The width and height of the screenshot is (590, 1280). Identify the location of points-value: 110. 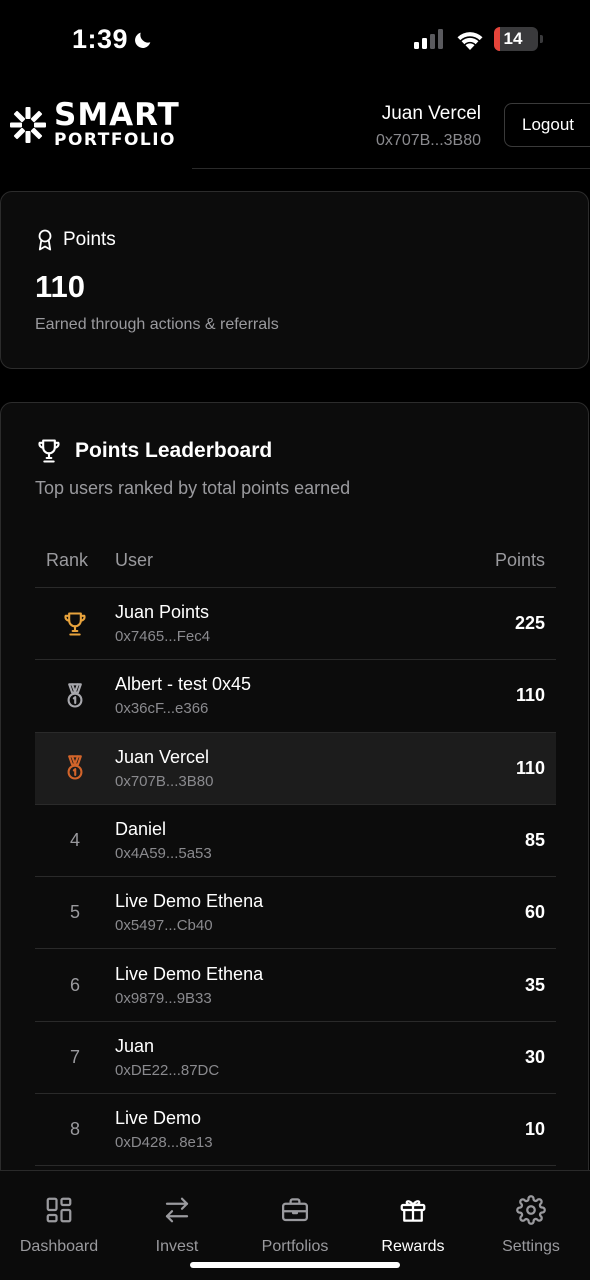
(60, 286).